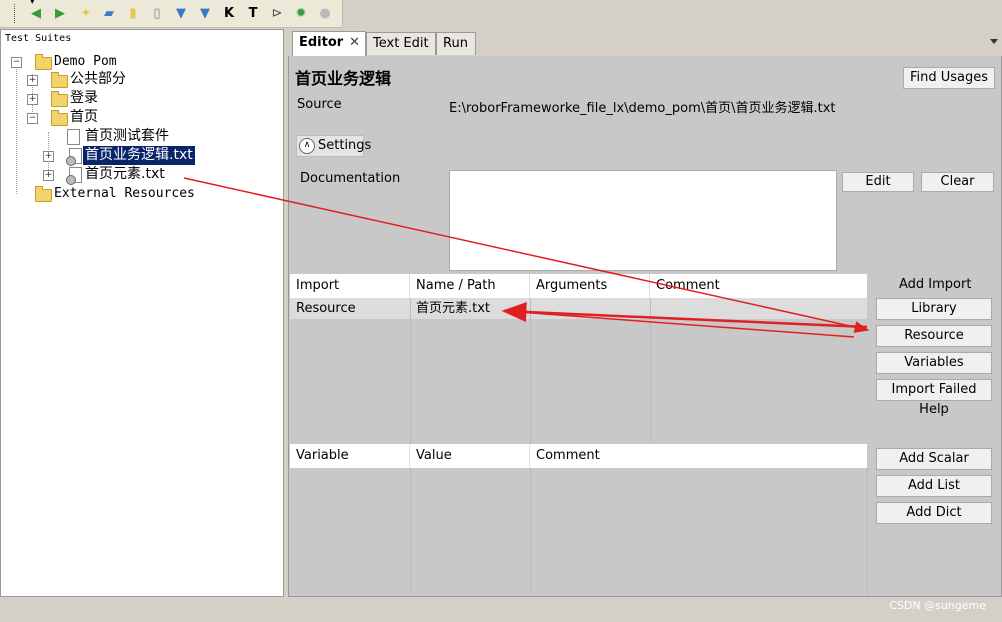 This screenshot has height=622, width=1002. I want to click on save-icon: ▼, so click(181, 14).